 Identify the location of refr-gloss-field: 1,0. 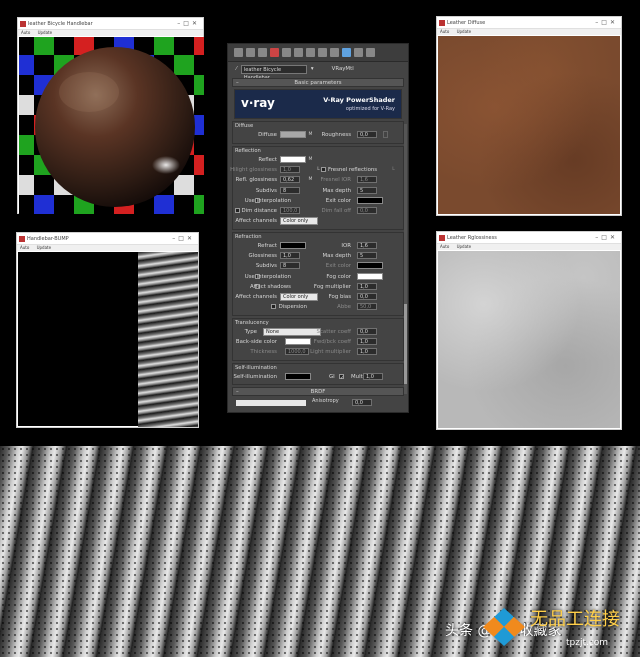
(290, 256).